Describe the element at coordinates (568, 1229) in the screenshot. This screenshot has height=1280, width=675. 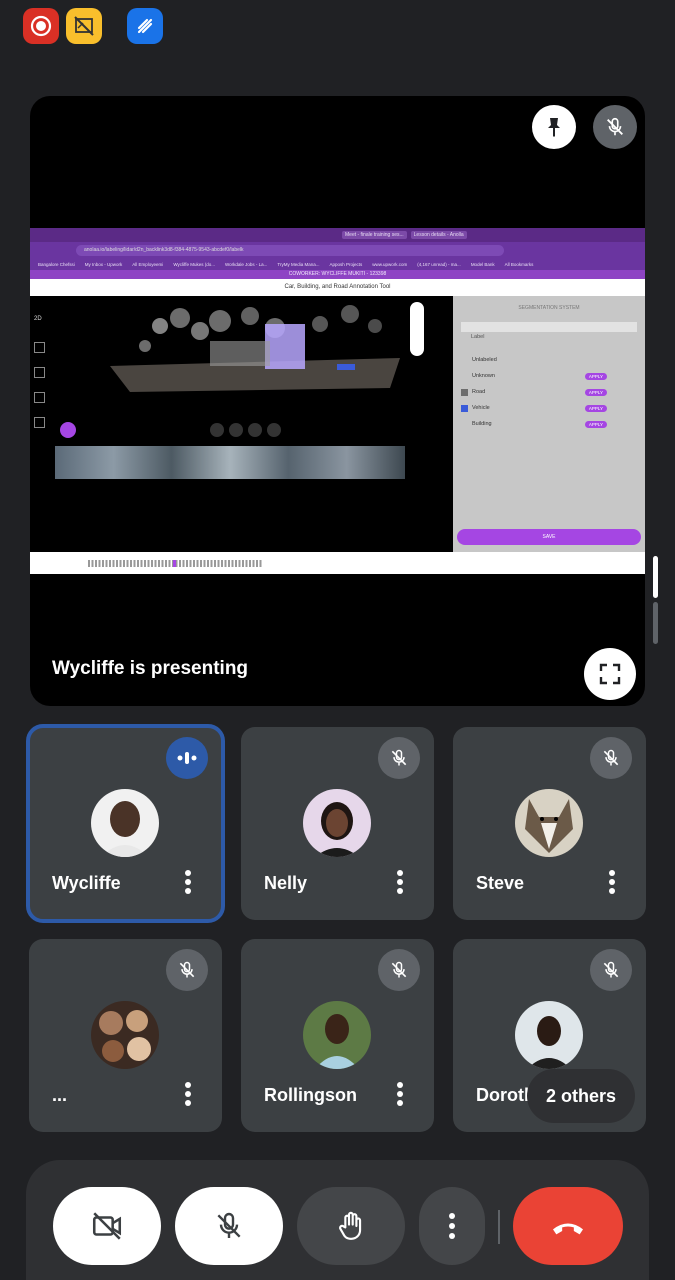
I see `hang-up-icon` at that location.